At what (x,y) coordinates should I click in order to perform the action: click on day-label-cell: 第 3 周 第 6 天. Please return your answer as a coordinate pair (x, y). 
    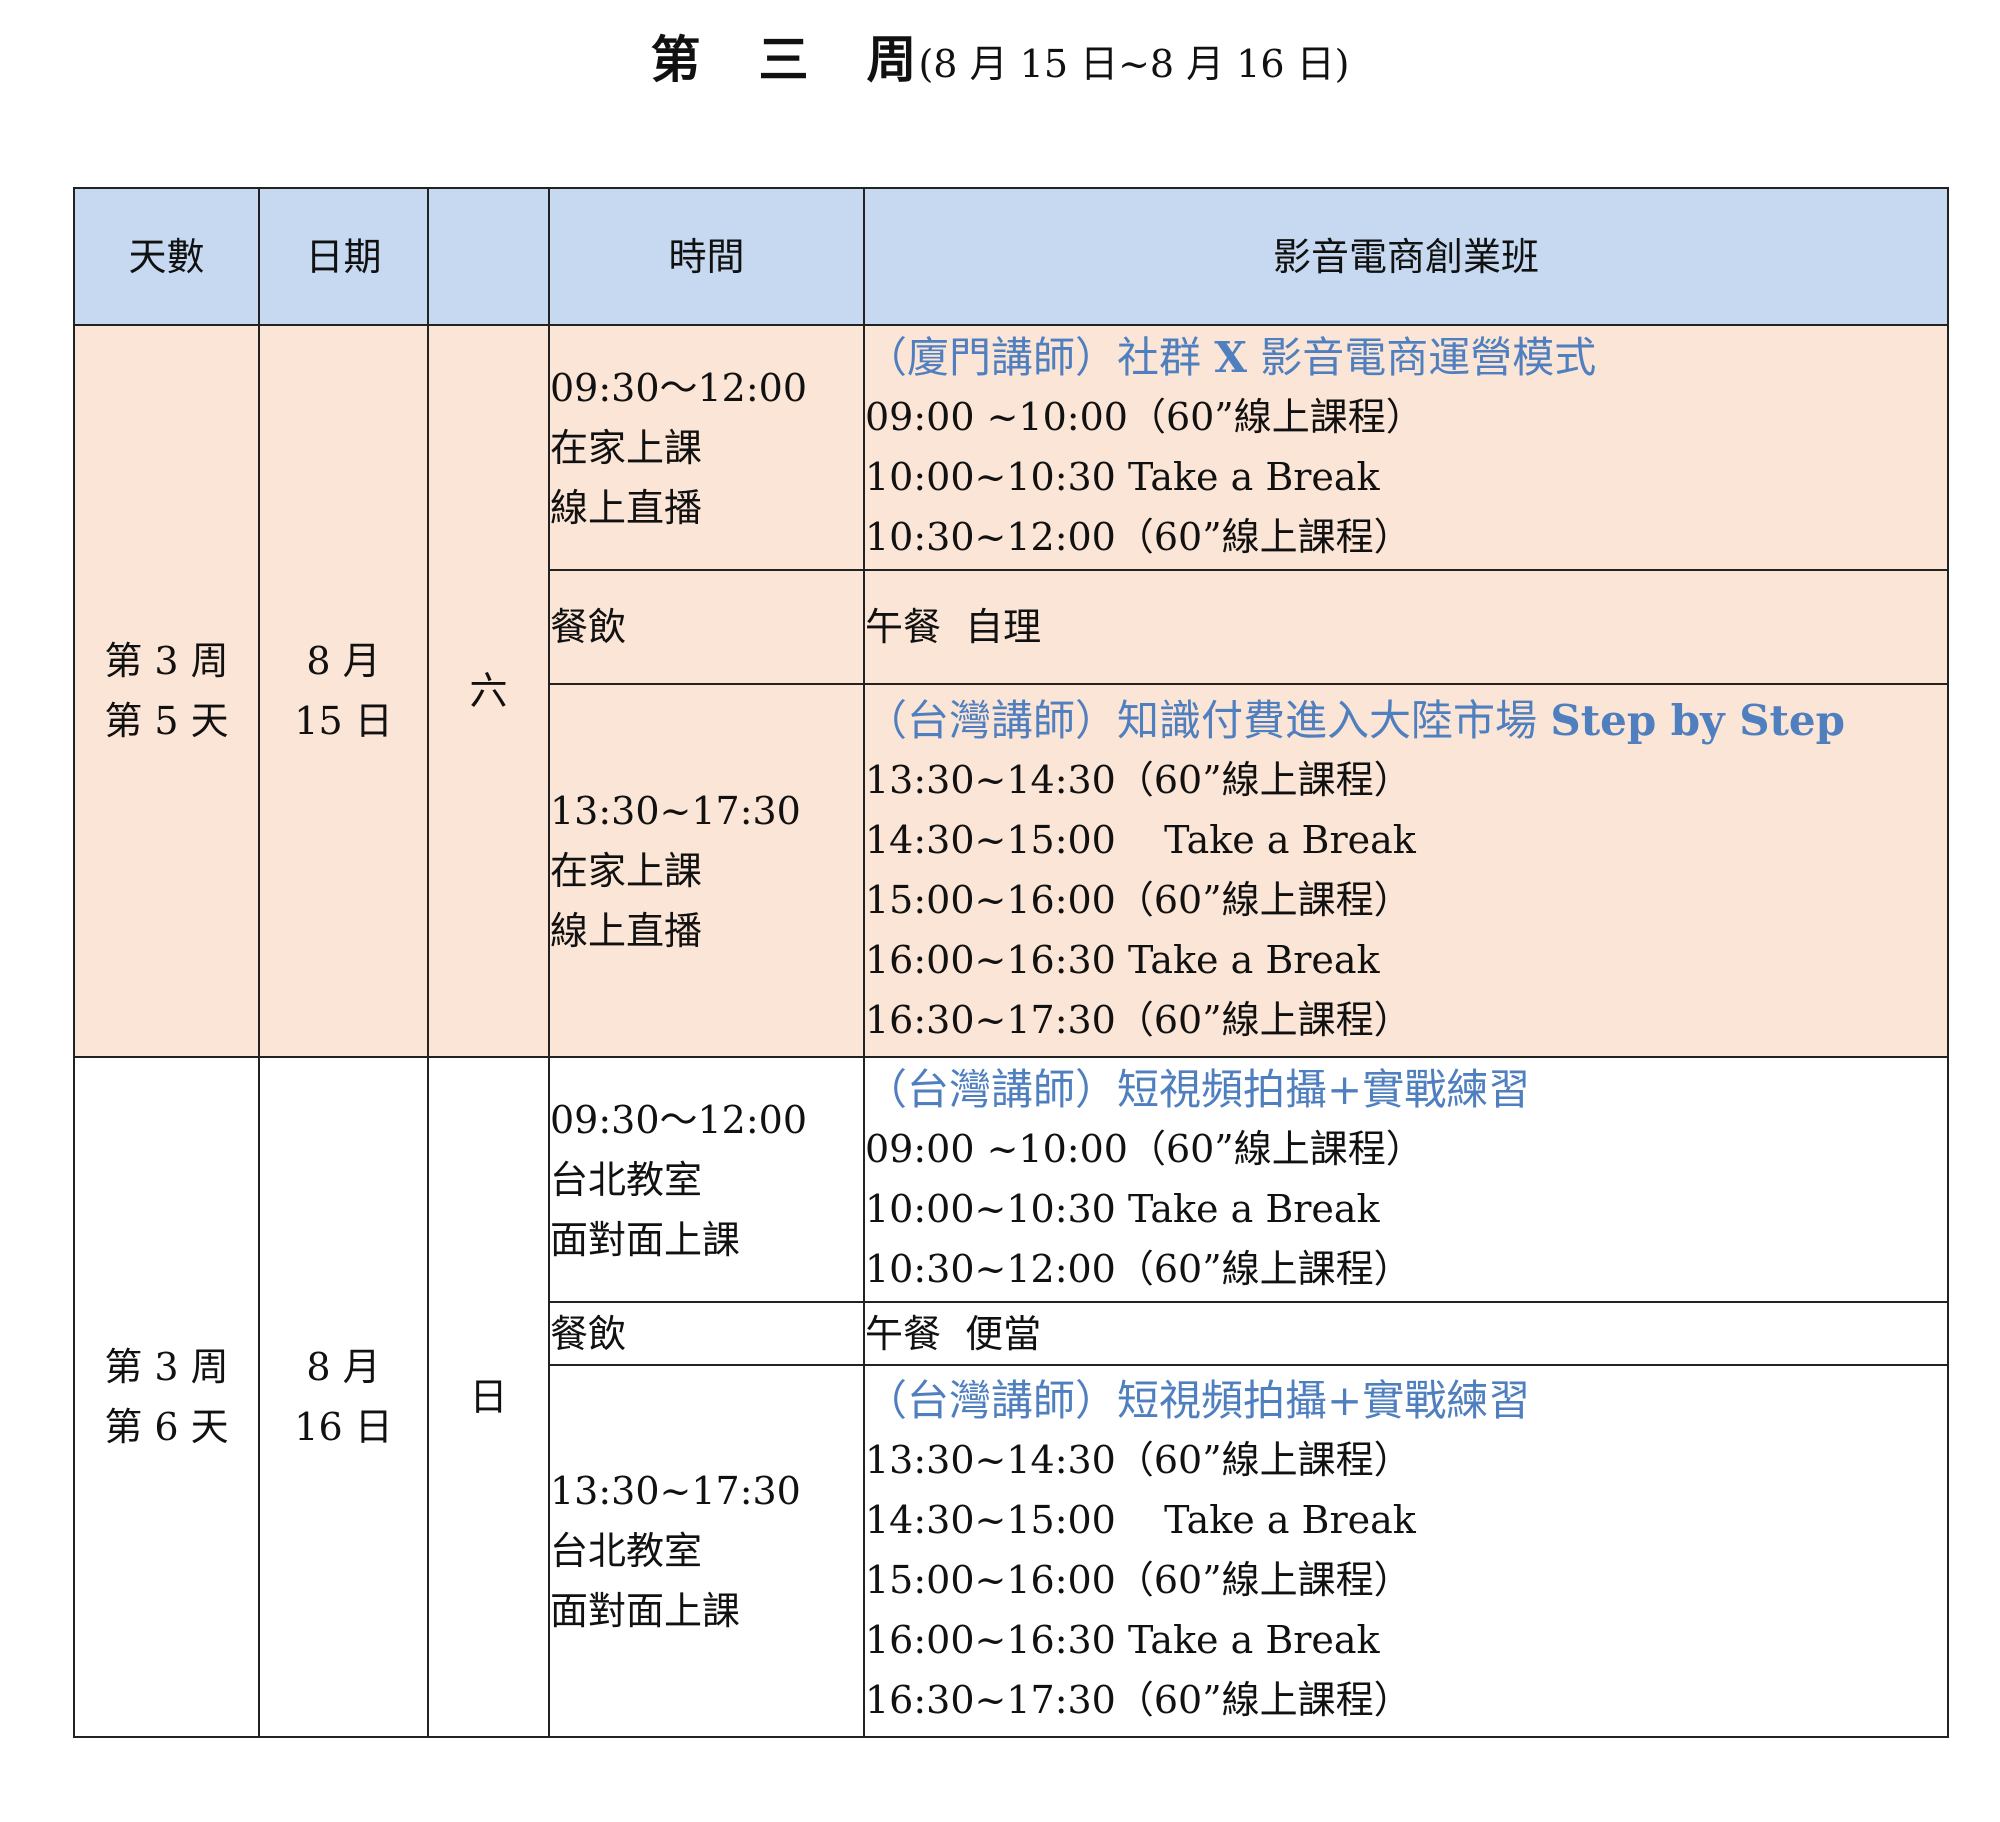
    Looking at the image, I should click on (166, 1397).